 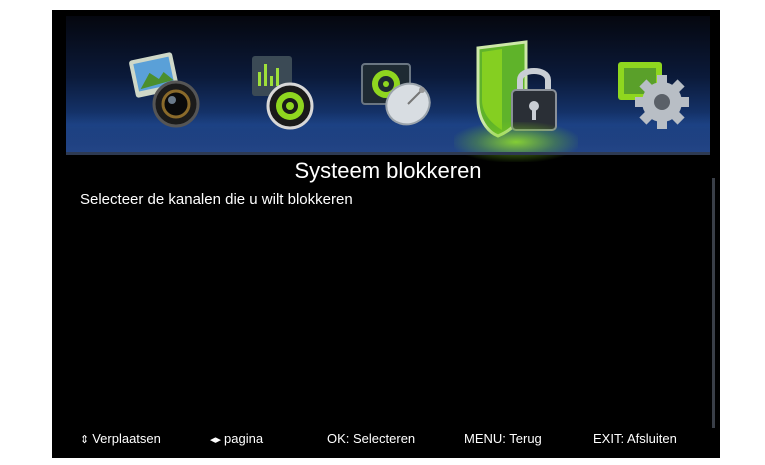 I want to click on settings-gear-icon, so click(x=653, y=95).